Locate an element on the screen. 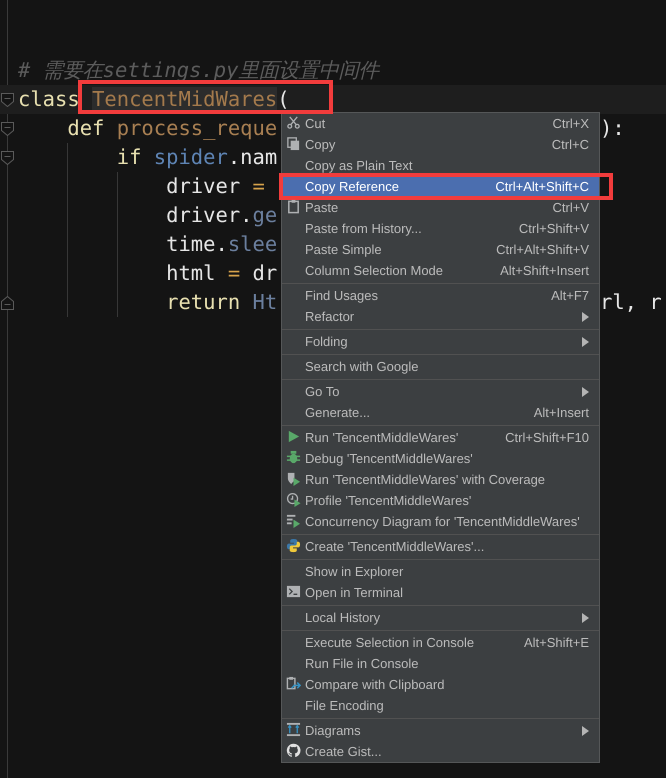 Image resolution: width=666 pixels, height=778 pixels. scissors-icon is located at coordinates (293, 122).